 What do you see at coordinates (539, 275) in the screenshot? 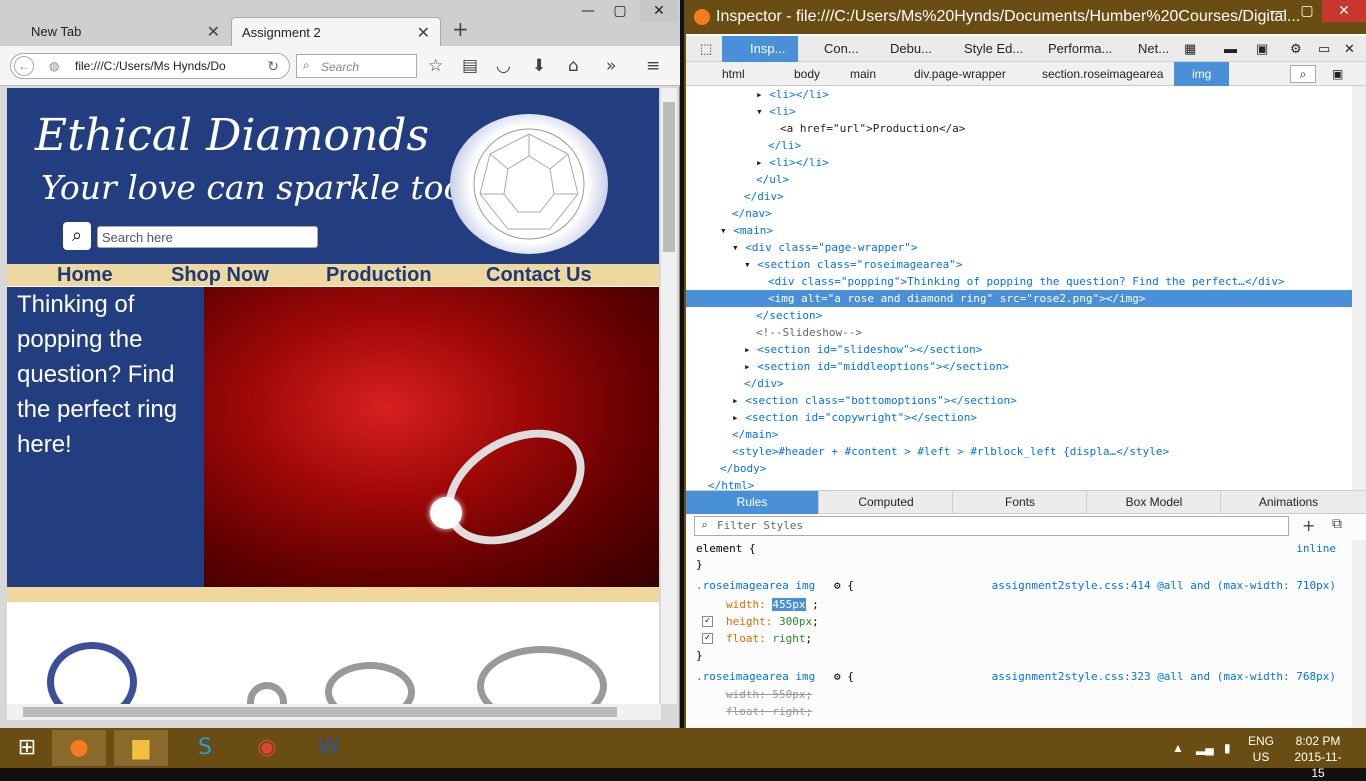
I see `nav-contact-us: Contact Us` at bounding box center [539, 275].